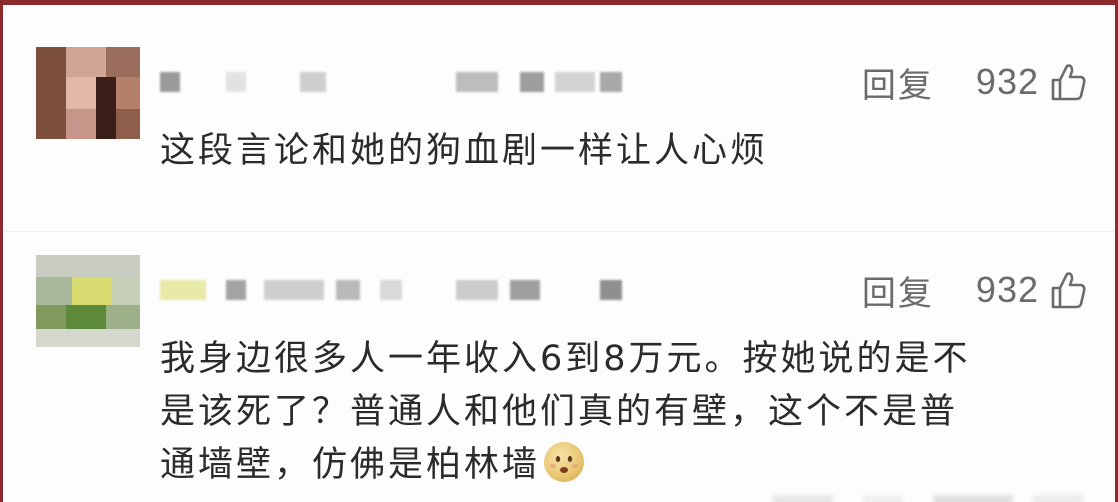 Image resolution: width=1118 pixels, height=502 pixels. I want to click on footer-redacted, so click(933, 498).